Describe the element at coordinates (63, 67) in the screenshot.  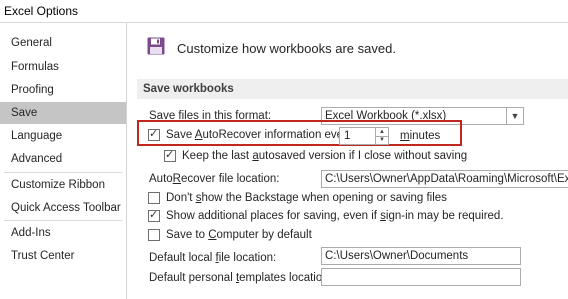
I see `sidebar-item-formulas: Formulas` at that location.